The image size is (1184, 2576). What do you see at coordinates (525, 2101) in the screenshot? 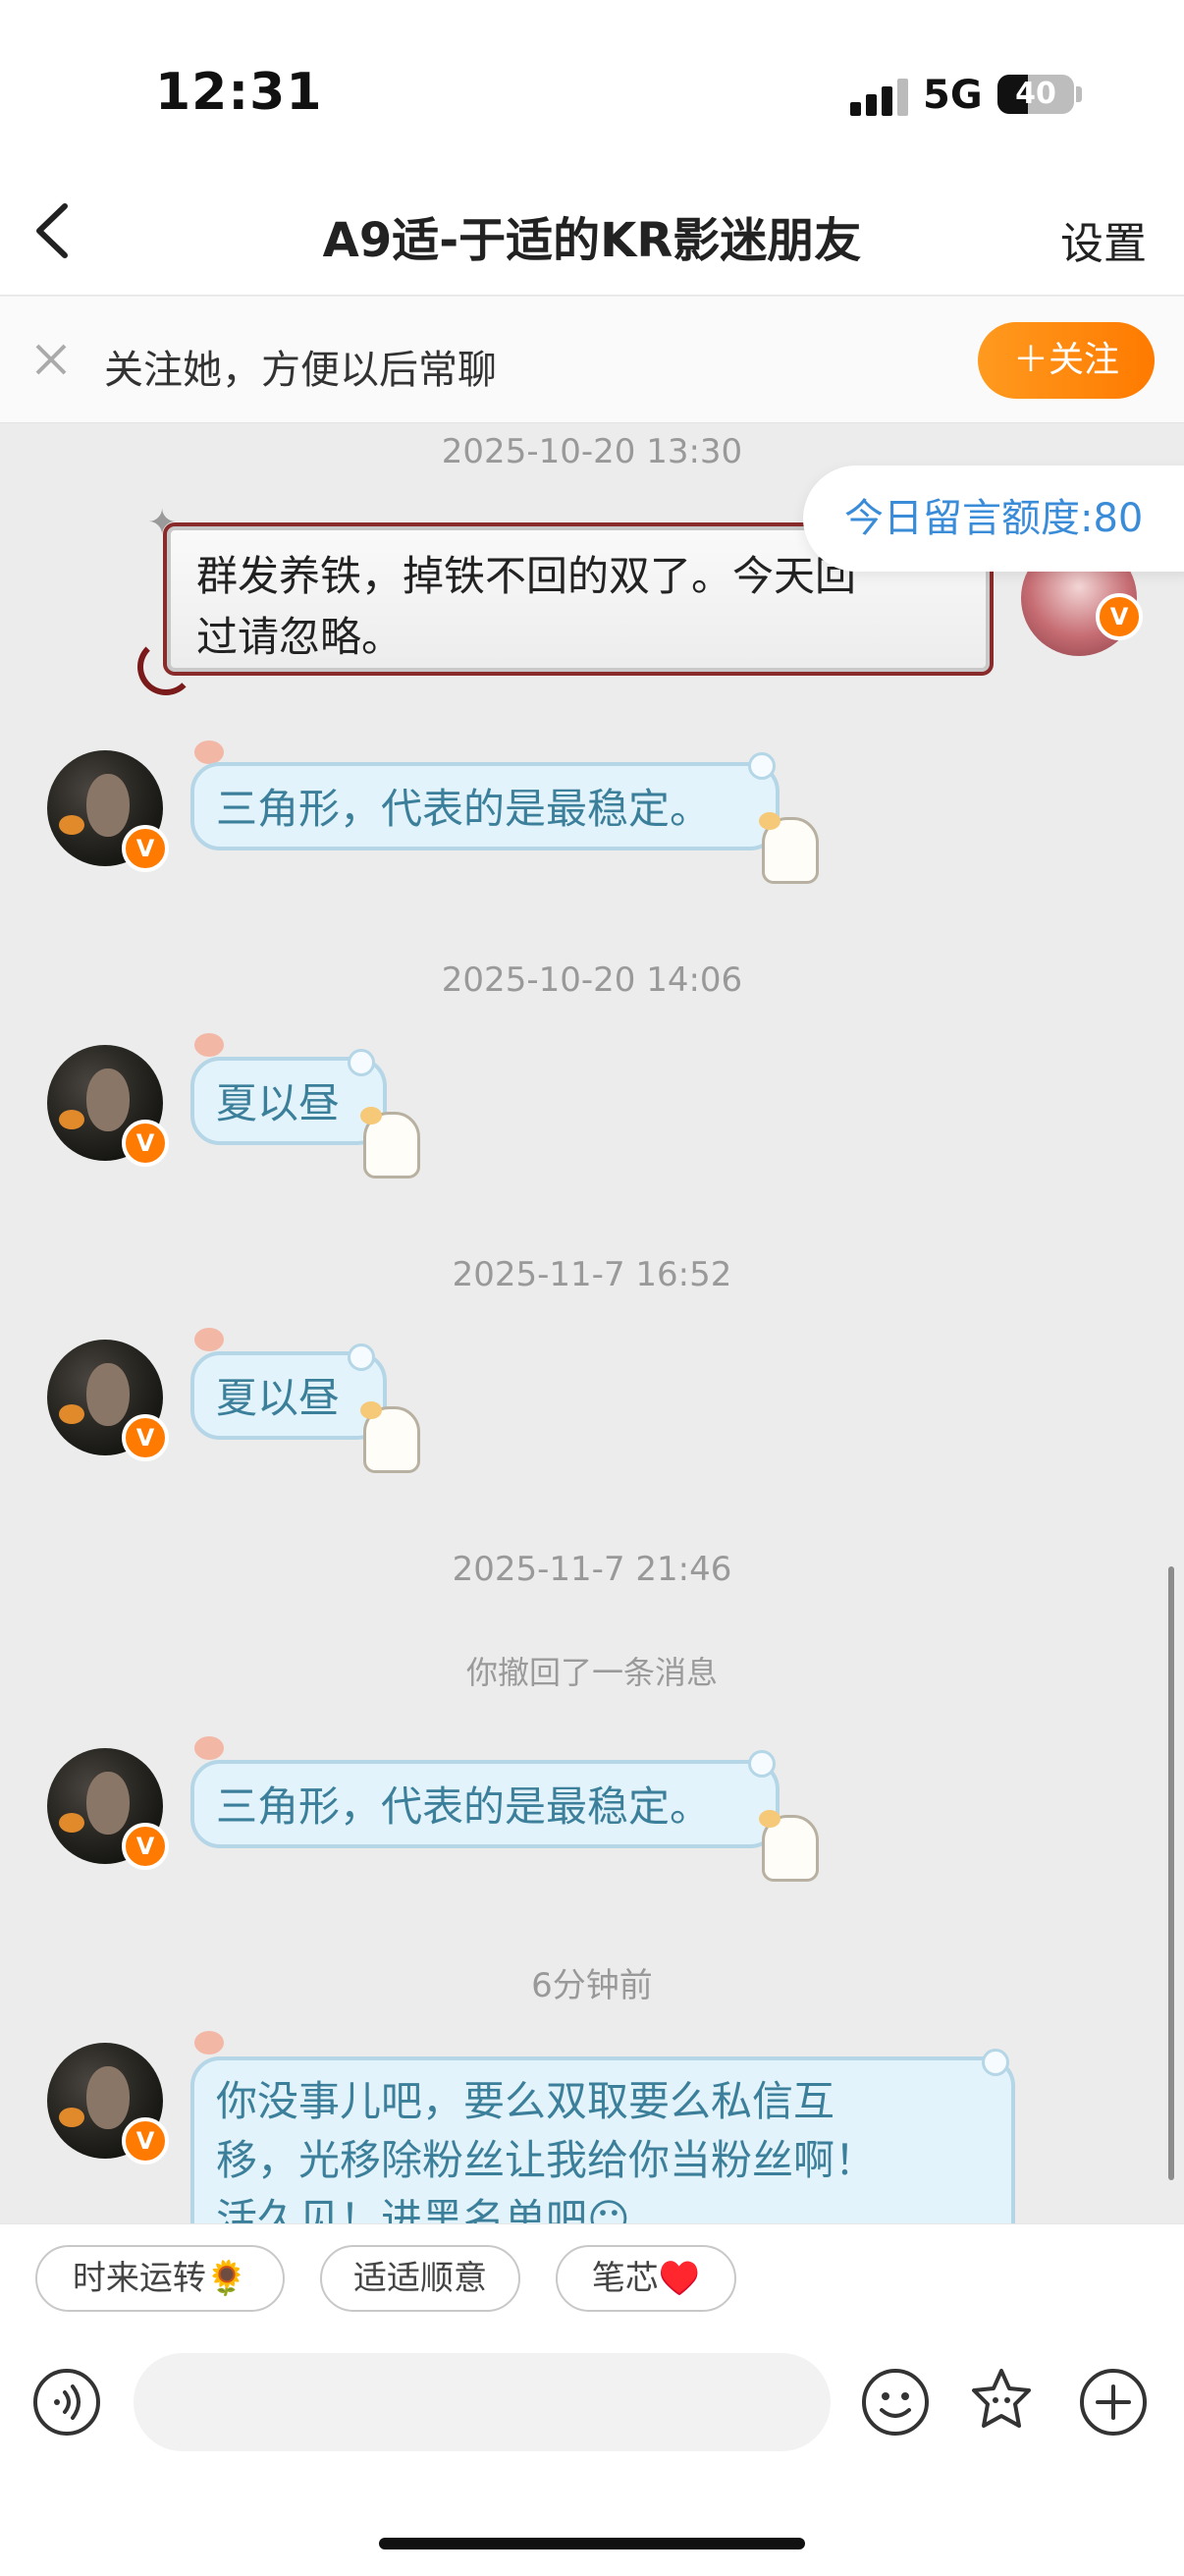
I see `message-text: 你没事儿吧，要么双取要么私信互` at bounding box center [525, 2101].